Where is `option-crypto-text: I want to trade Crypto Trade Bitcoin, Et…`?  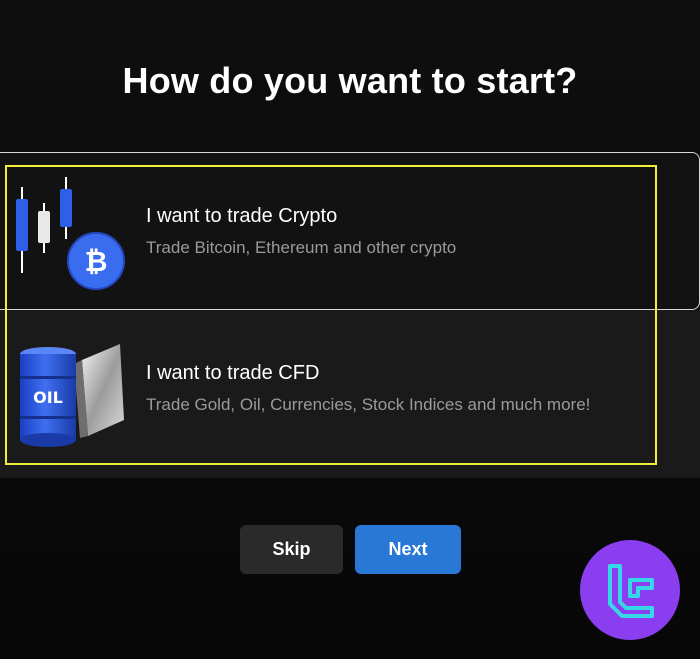 option-crypto-text: I want to trade Crypto Trade Bitcoin, Et… is located at coordinates (301, 231).